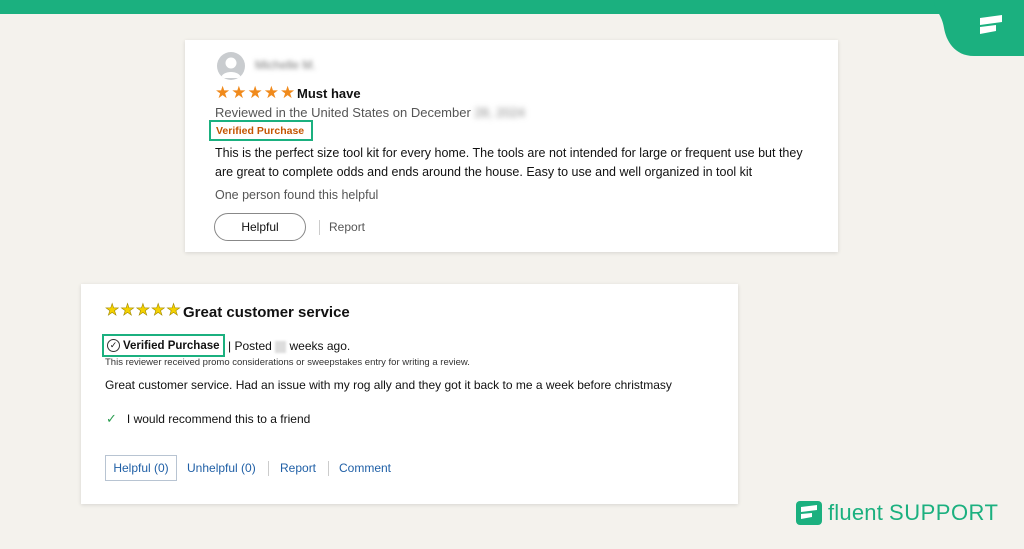 The image size is (1024, 549). I want to click on checkmark-icon: ✓, so click(111, 418).